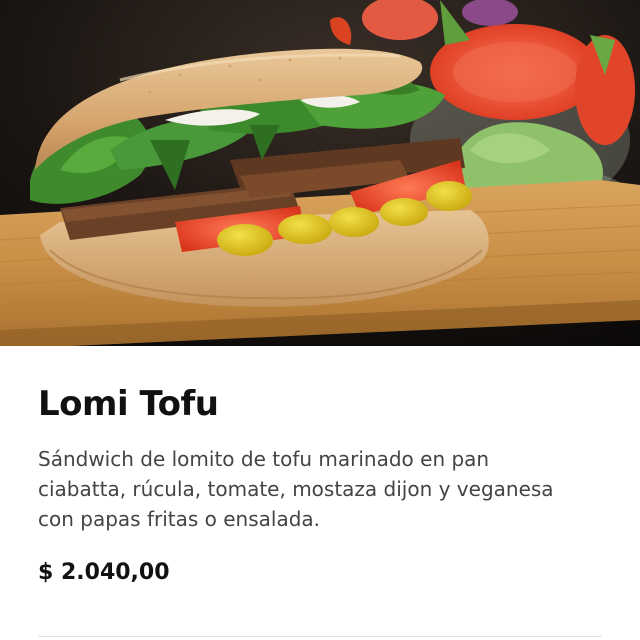 Image resolution: width=640 pixels, height=640 pixels. What do you see at coordinates (128, 404) in the screenshot?
I see `product-title: Lomi Tofu` at bounding box center [128, 404].